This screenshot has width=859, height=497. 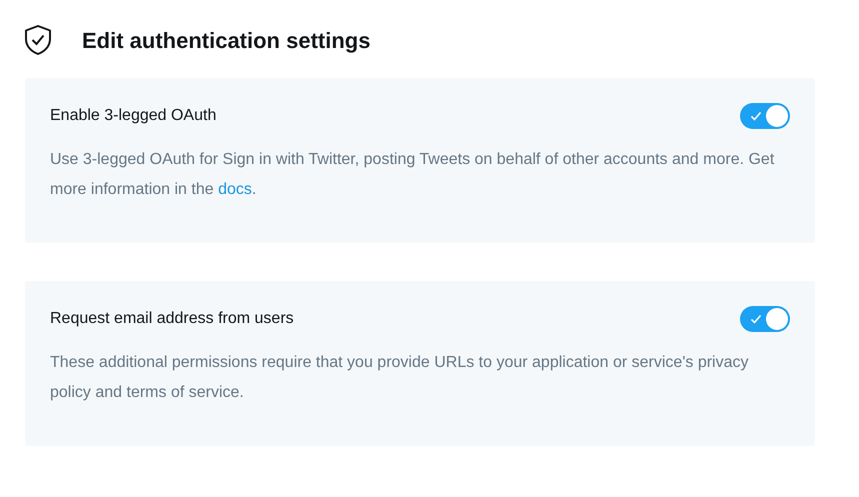 What do you see at coordinates (38, 40) in the screenshot?
I see `shield-check-icon` at bounding box center [38, 40].